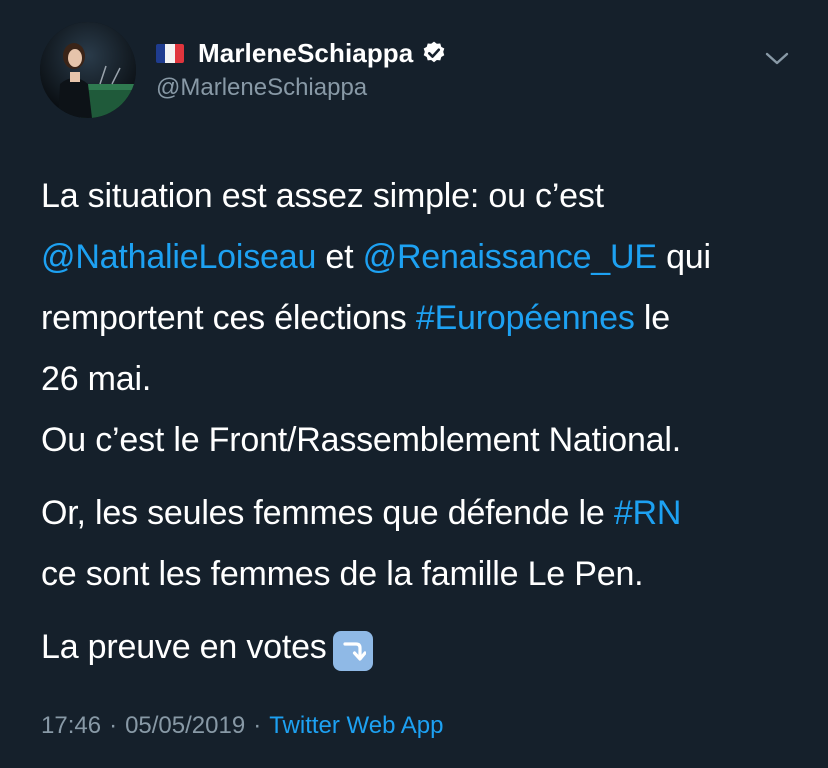 The image size is (828, 768). I want to click on tweet-meta: 17:46 · 05/05/2019 · Twitter Web App, so click(242, 726).